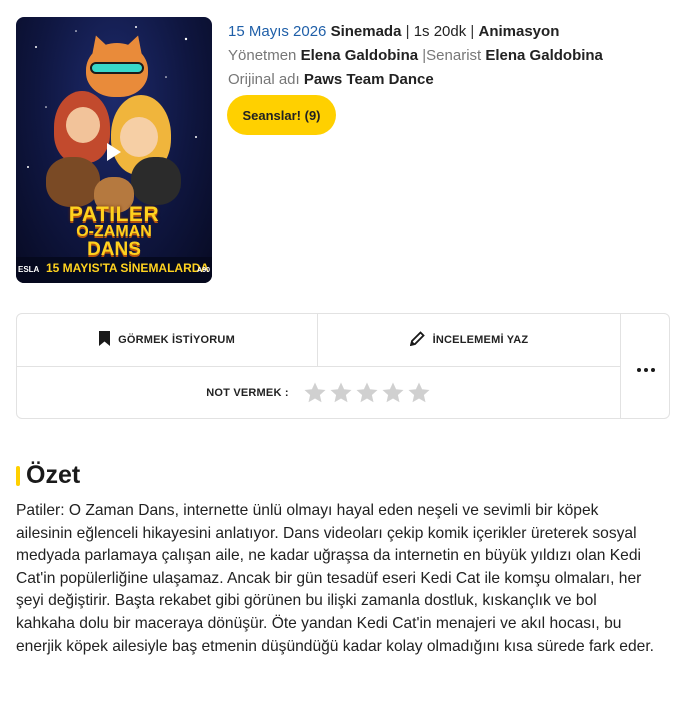 The height and width of the screenshot is (712, 685). I want to click on original-title: Paws Team Dance, so click(368, 79).